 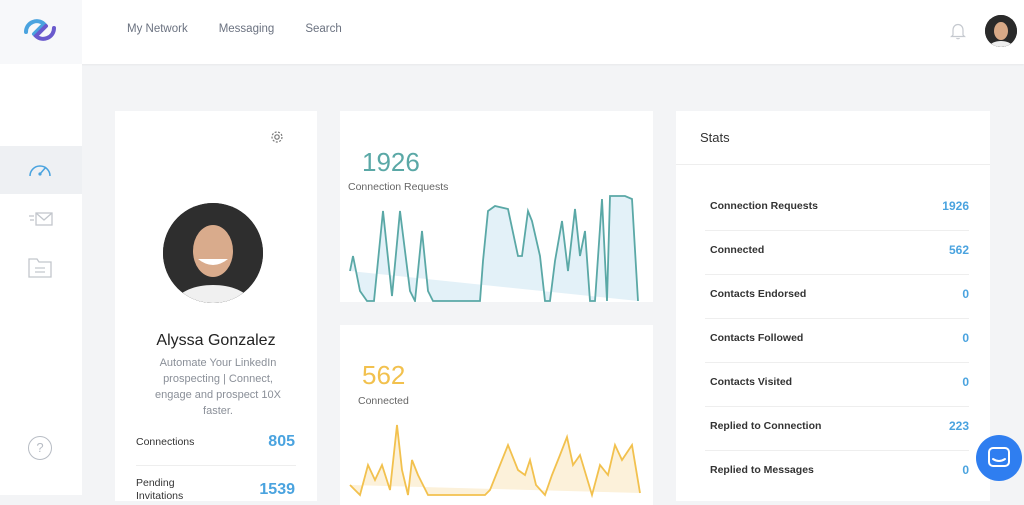 I want to click on stats-row-label: Connected, so click(x=737, y=250).